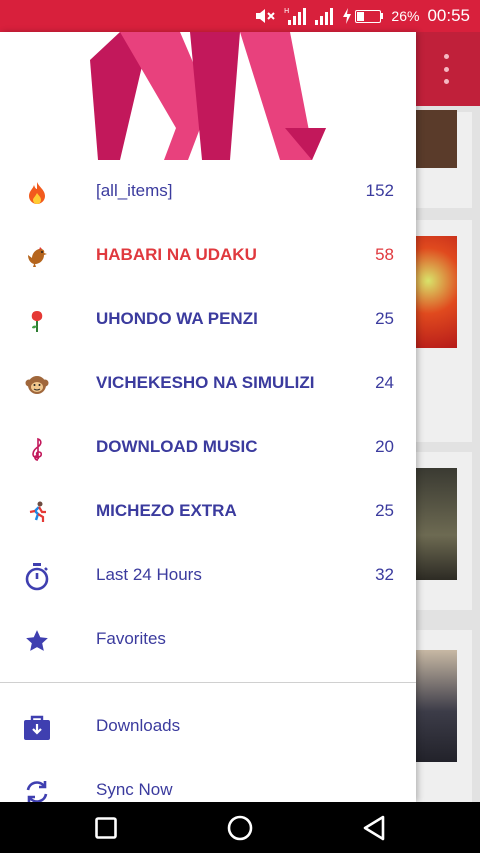  I want to click on drawer-item-favorites: Favorites, so click(208, 640).